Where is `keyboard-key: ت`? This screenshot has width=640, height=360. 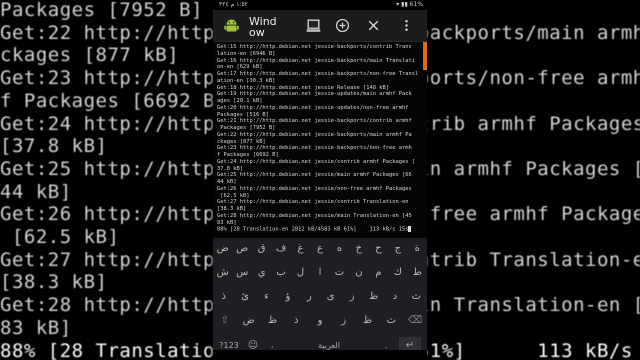
keyboard-key: ت is located at coordinates (339, 273).